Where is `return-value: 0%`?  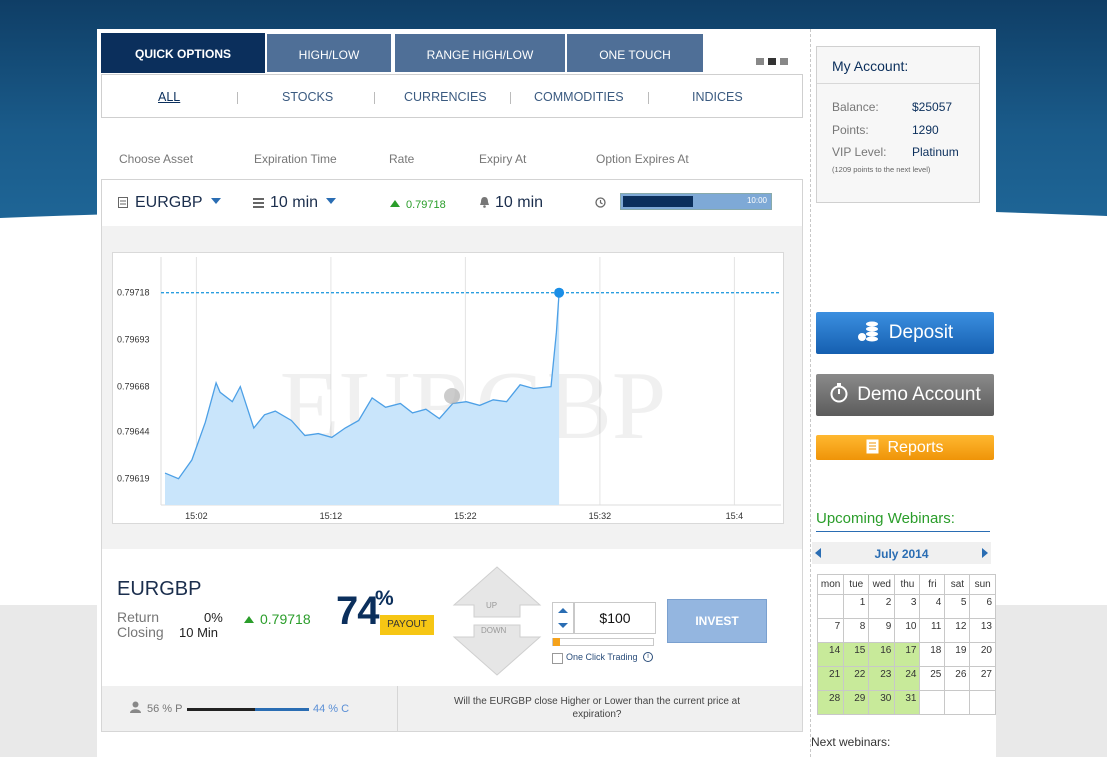 return-value: 0% is located at coordinates (213, 617).